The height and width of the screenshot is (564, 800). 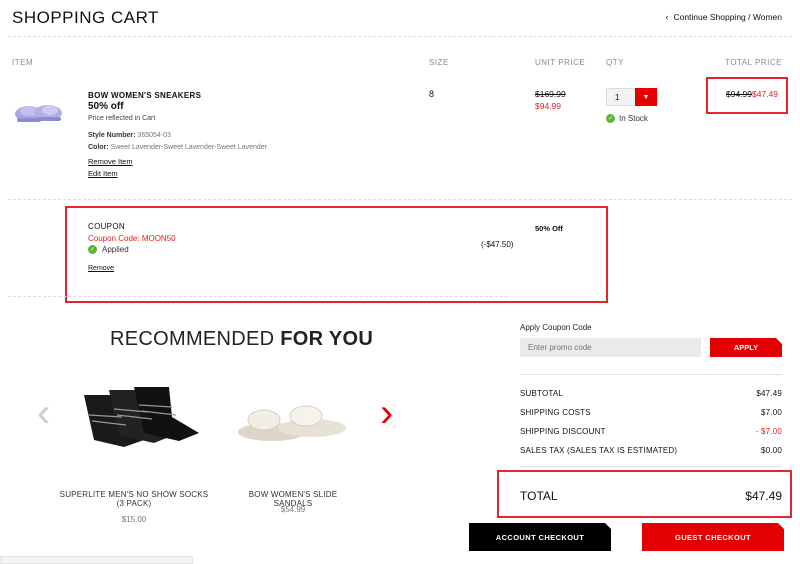 I want to click on remove-item-link: Remove Item, so click(x=110, y=161).